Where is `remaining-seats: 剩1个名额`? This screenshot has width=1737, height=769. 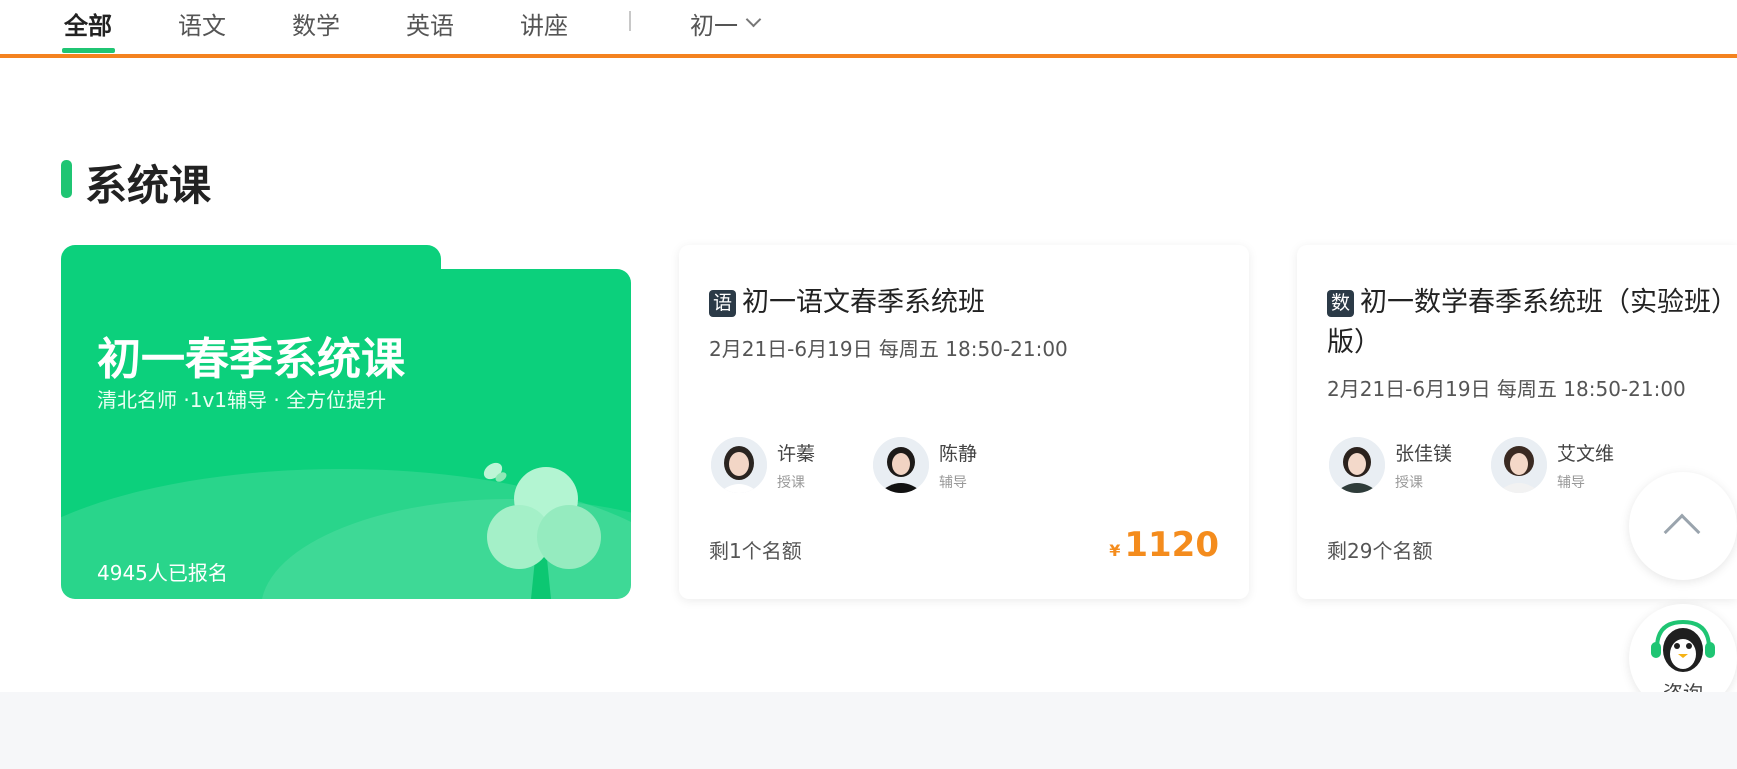
remaining-seats: 剩1个名额 is located at coordinates (755, 551).